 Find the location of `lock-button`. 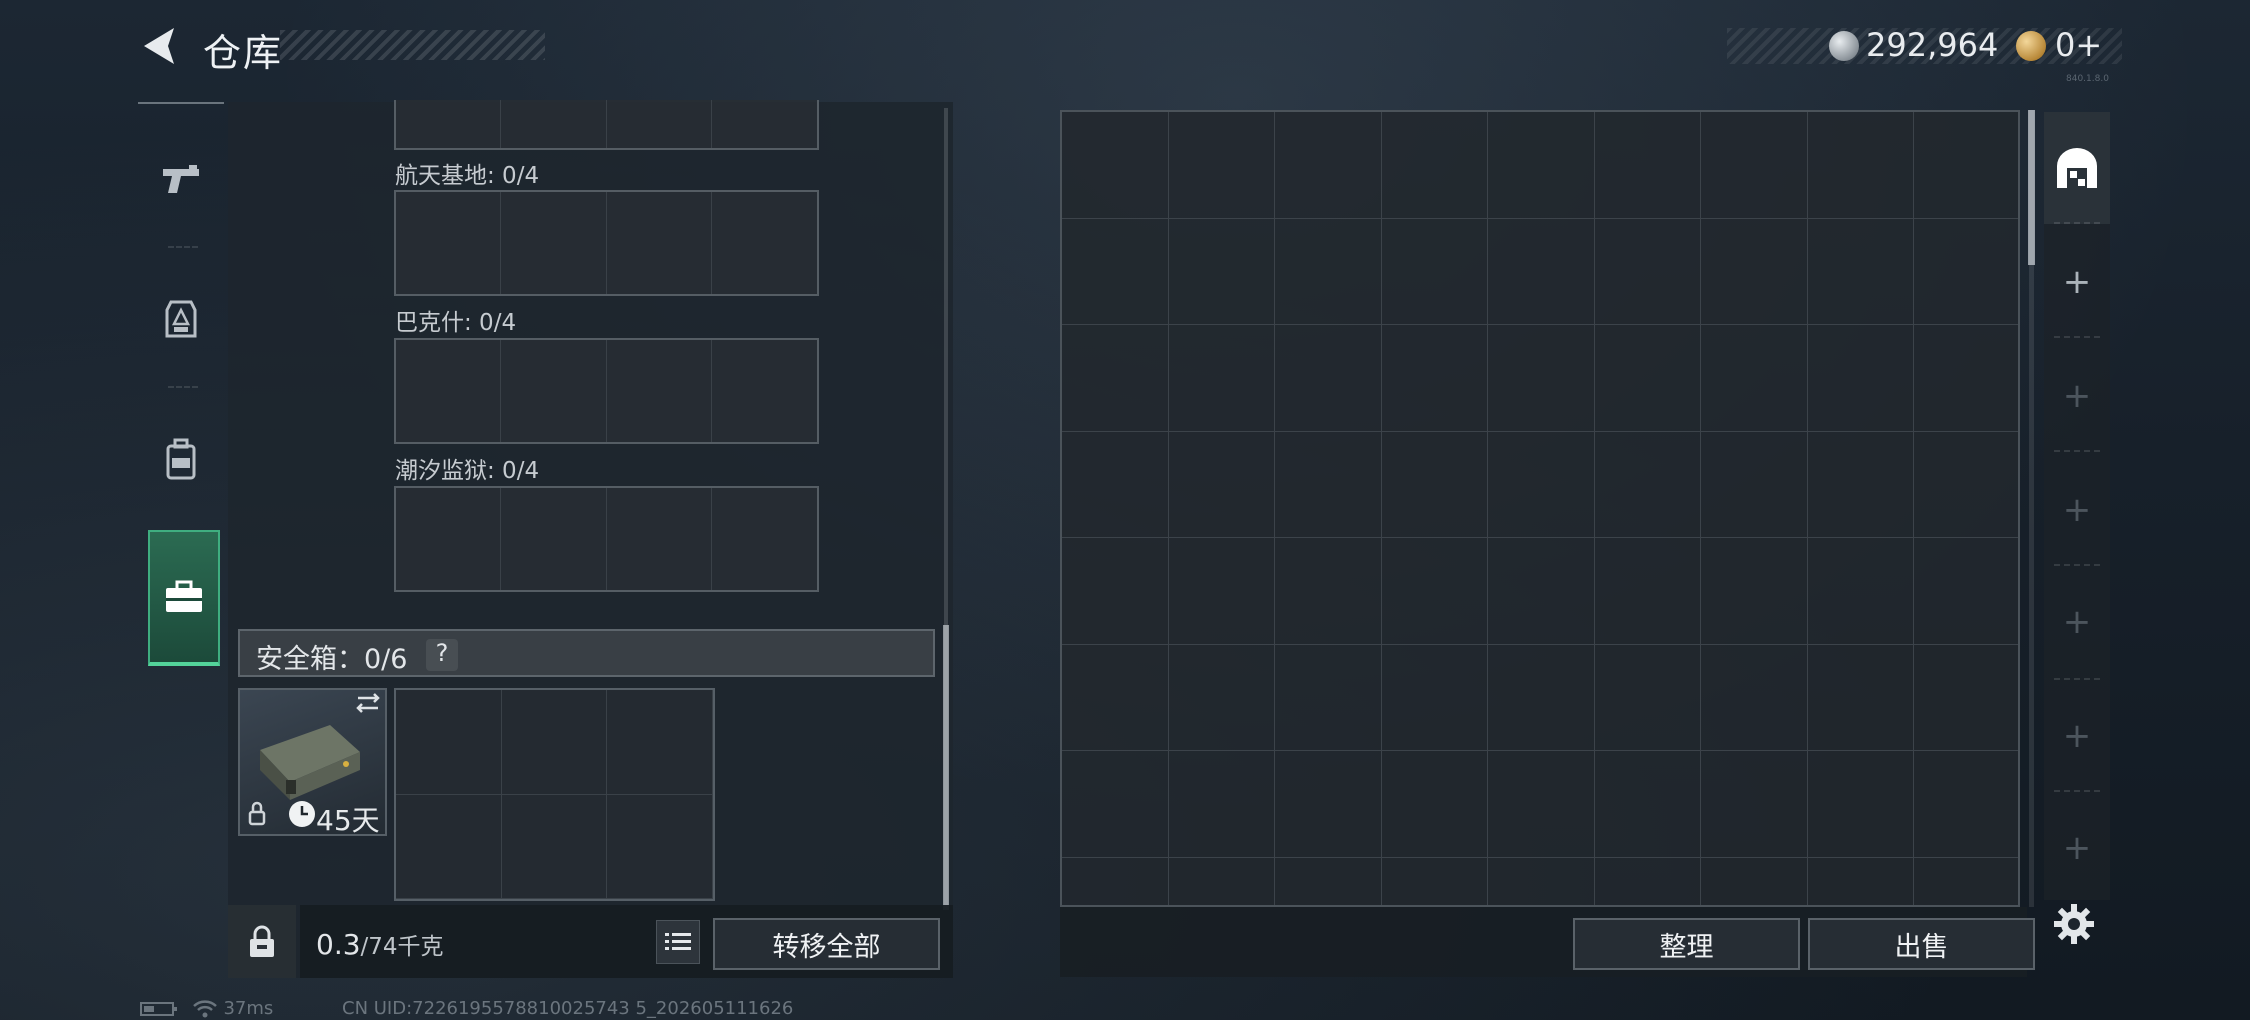

lock-button is located at coordinates (262, 941).